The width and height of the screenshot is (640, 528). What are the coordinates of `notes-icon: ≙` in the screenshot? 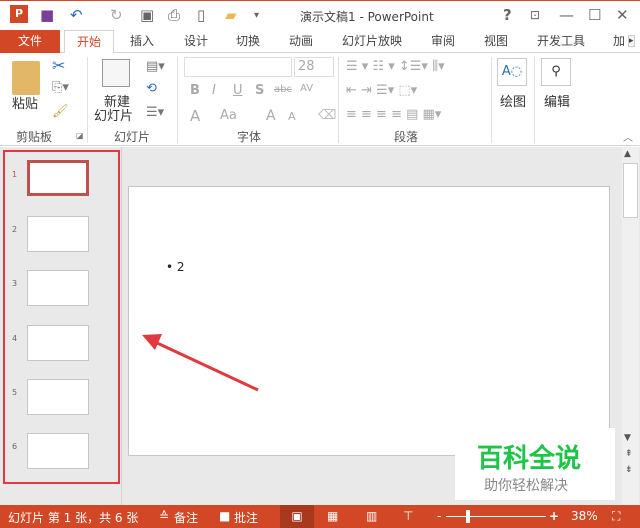 It's located at (164, 516).